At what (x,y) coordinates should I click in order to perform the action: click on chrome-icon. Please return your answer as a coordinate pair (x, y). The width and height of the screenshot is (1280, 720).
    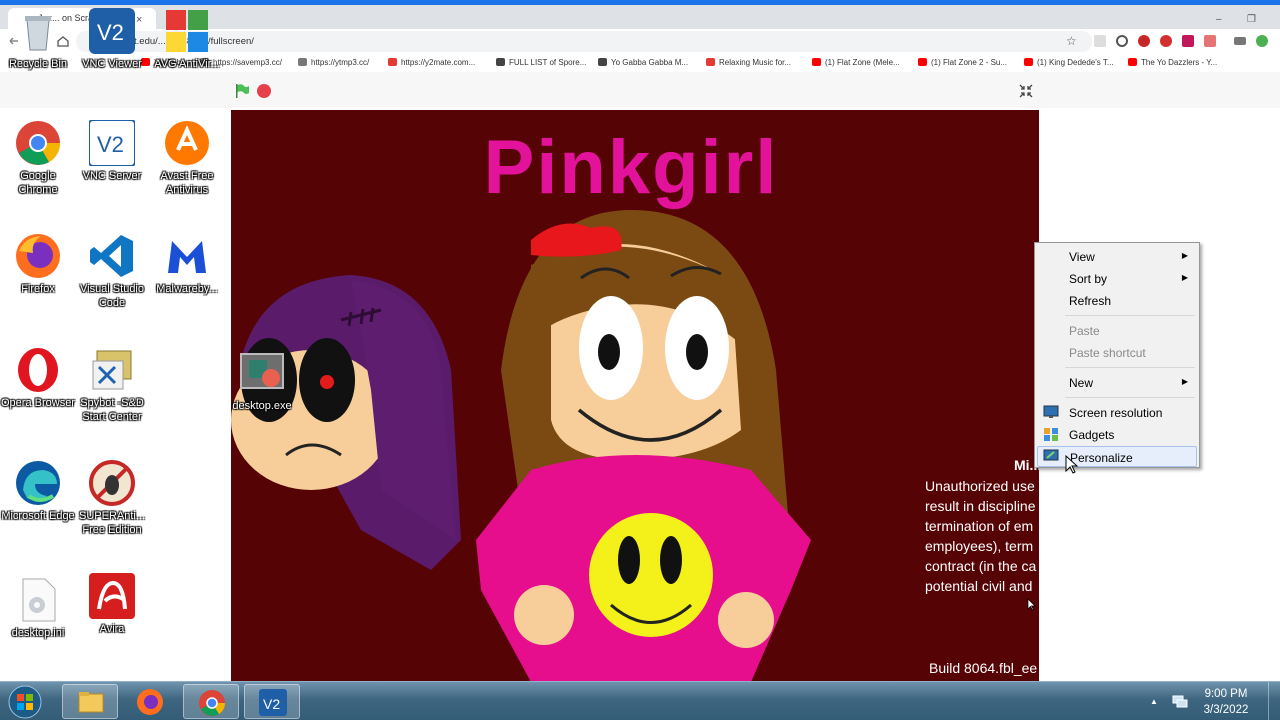
    Looking at the image, I should click on (212, 703).